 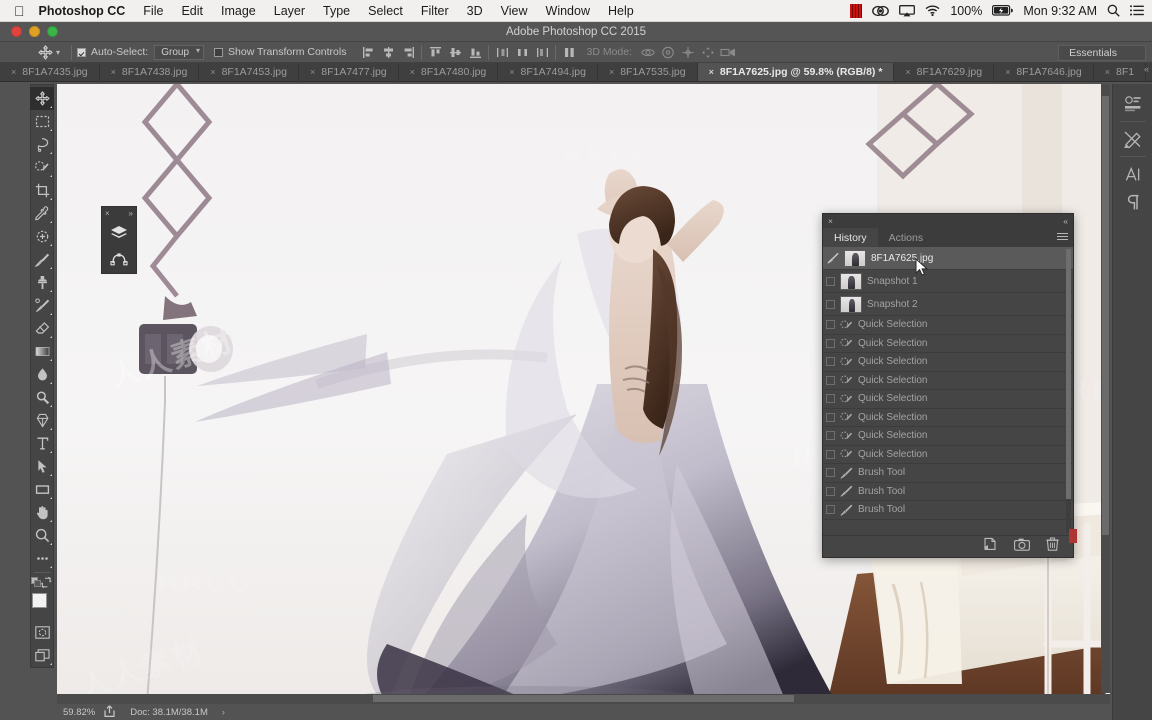 I want to click on menu-window: Window, so click(x=568, y=11).